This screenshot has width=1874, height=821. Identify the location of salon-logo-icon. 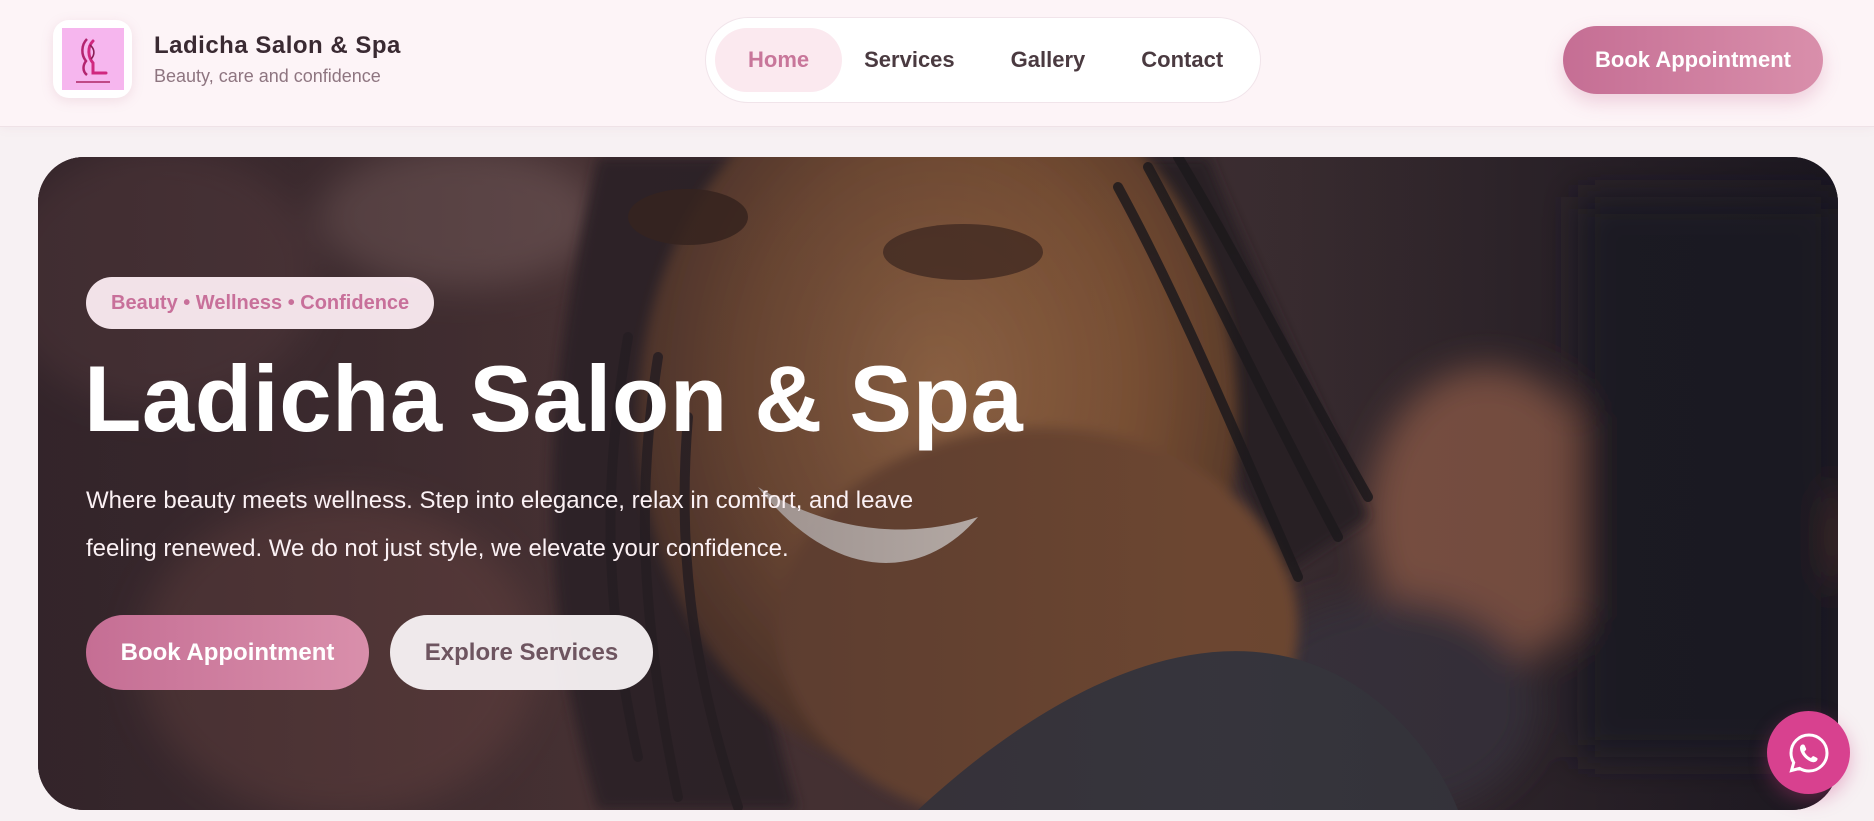
(92, 59).